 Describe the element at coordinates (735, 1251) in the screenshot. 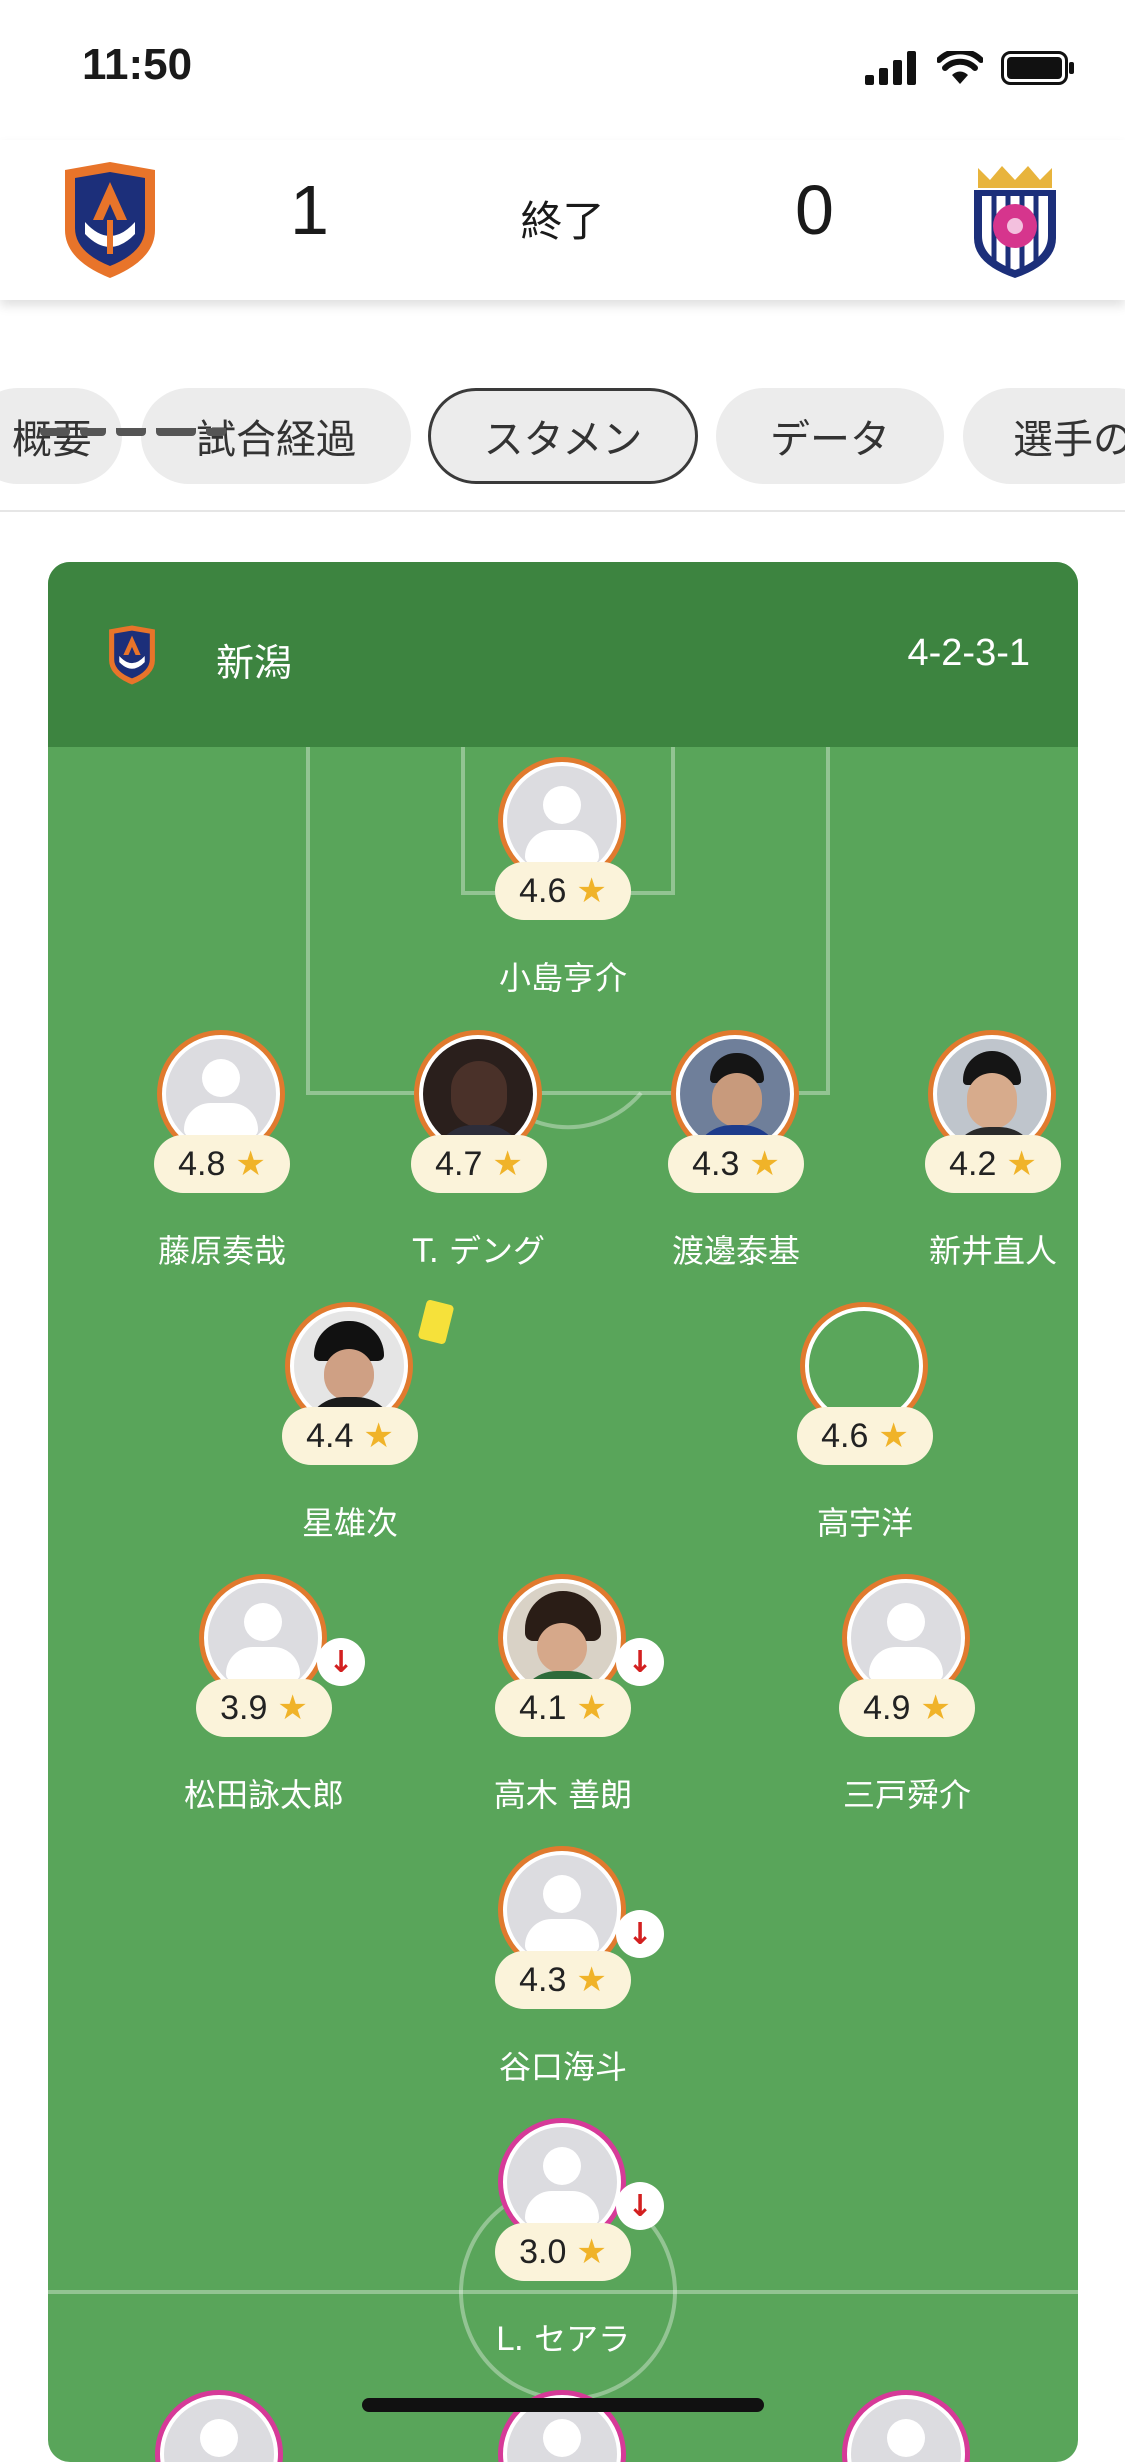

I see `player-name: 渡邊泰基` at that location.